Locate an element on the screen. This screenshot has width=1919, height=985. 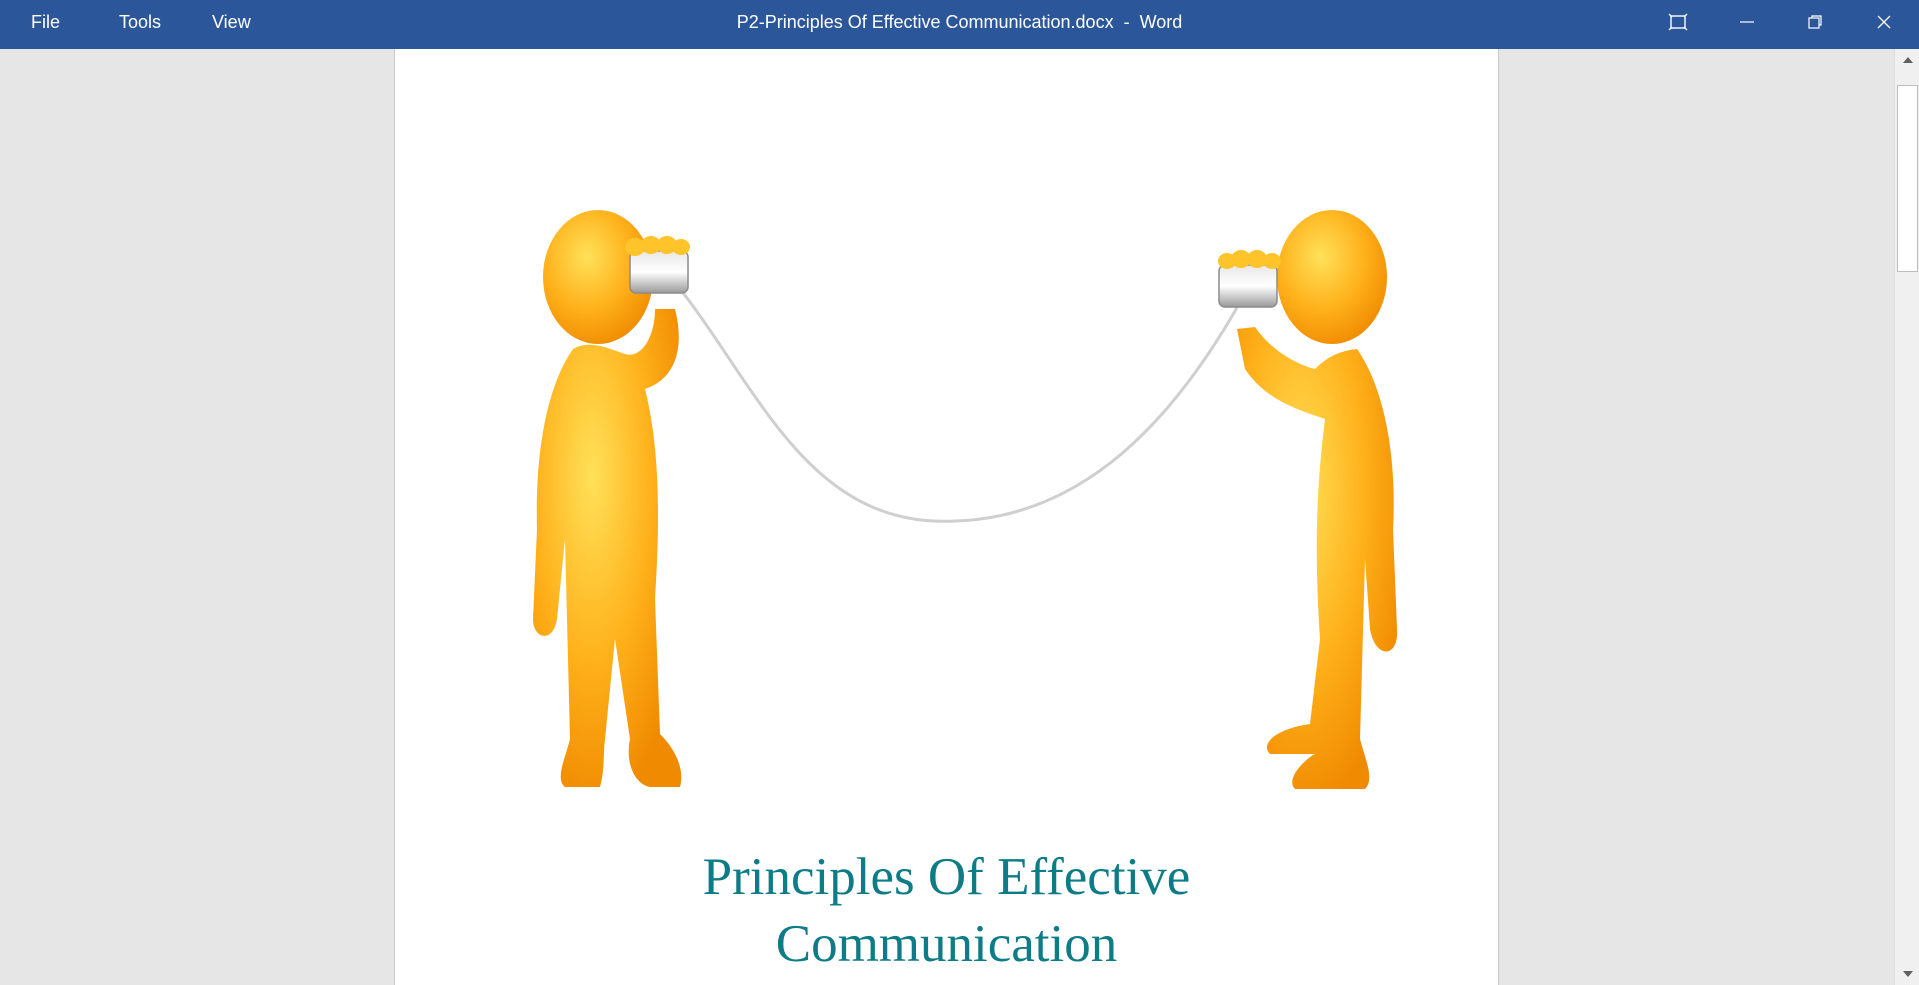
scroll-down-button is located at coordinates (1907, 974).